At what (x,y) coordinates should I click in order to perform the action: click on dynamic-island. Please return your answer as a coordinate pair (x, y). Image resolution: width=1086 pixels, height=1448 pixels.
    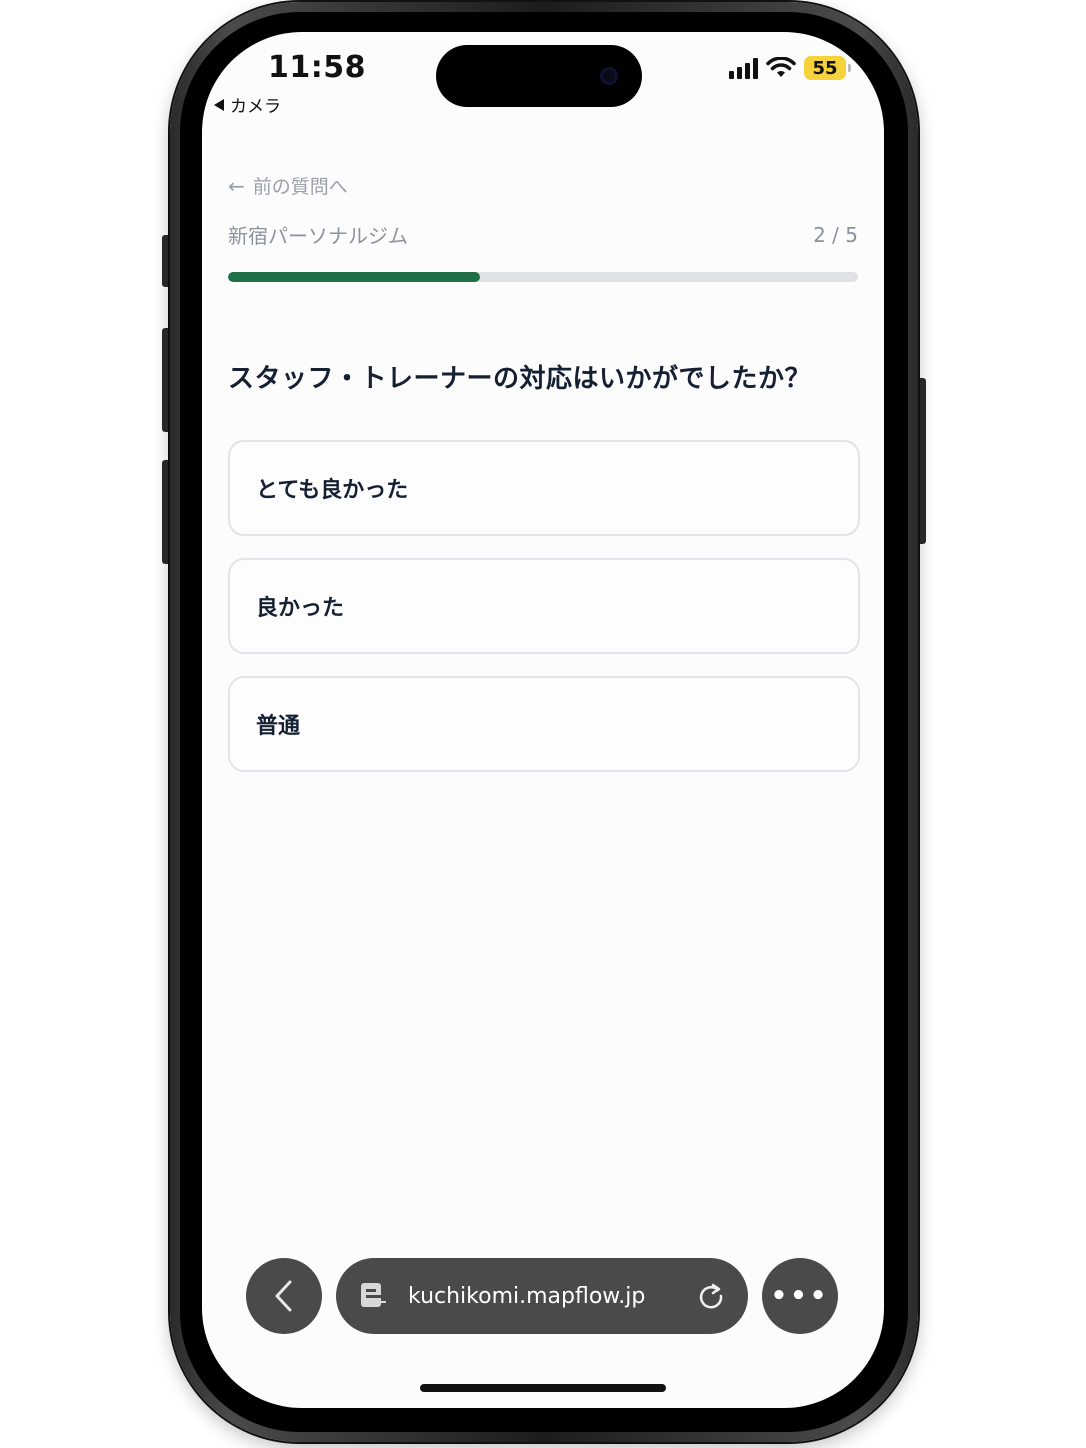
    Looking at the image, I should click on (539, 76).